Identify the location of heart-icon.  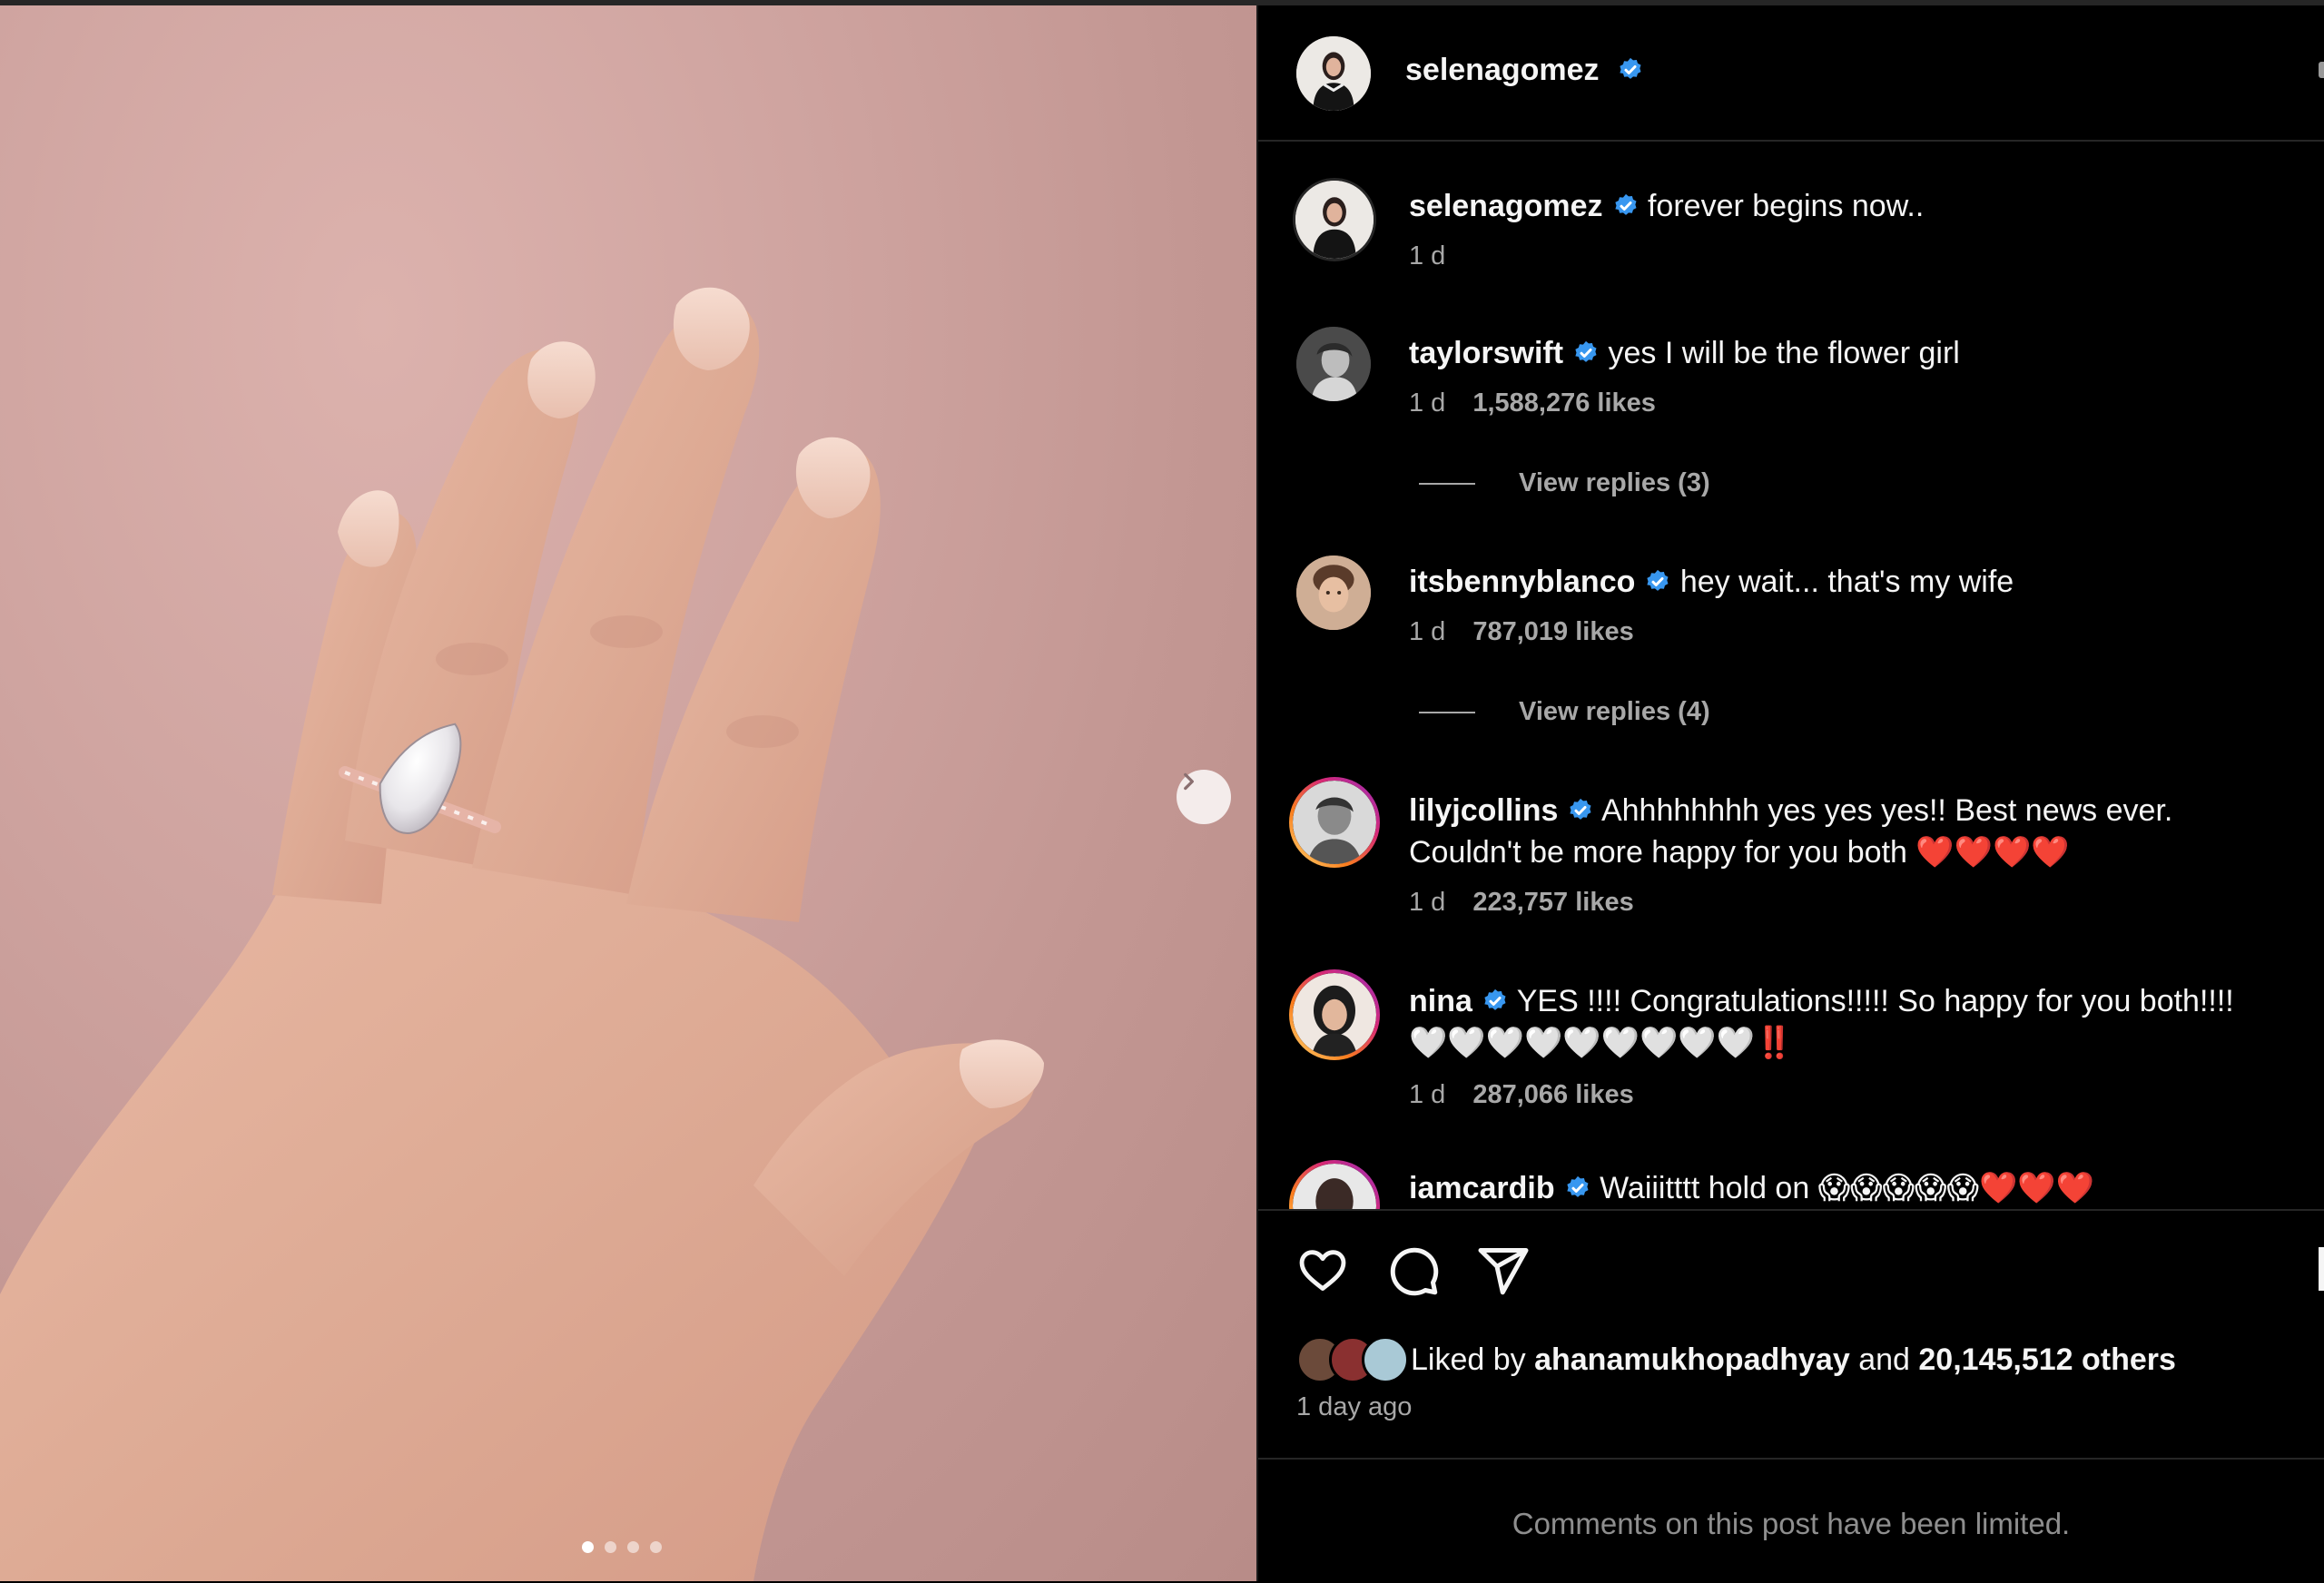
(1322, 1270).